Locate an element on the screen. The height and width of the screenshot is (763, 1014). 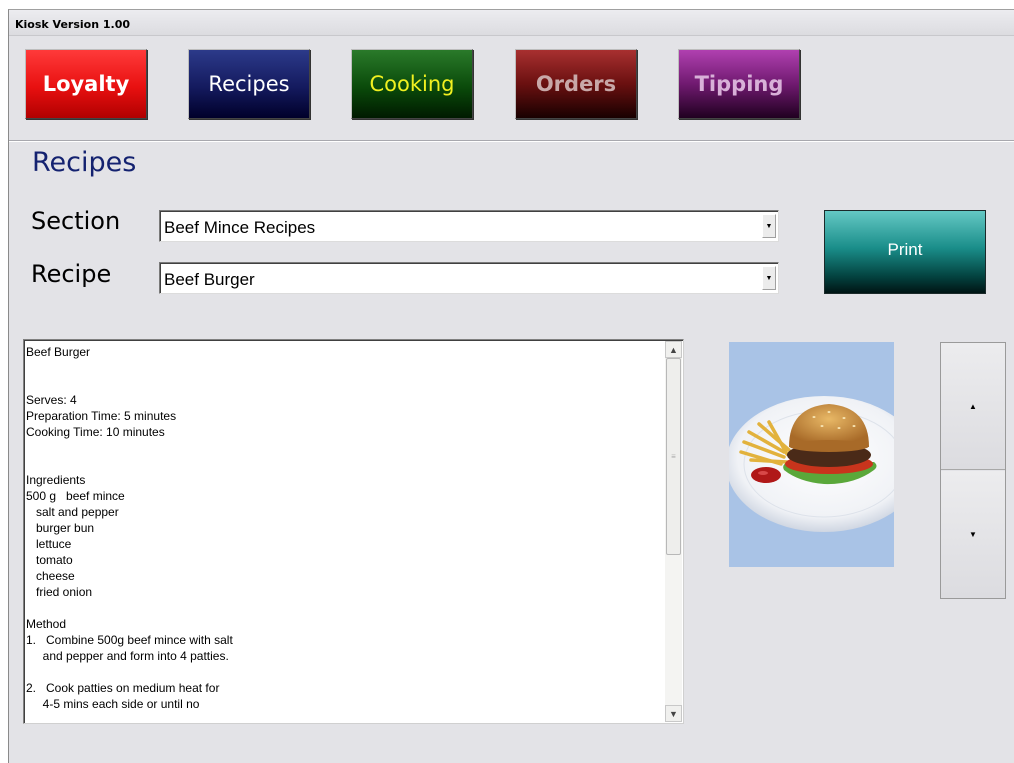
page-title: Recipes is located at coordinates (84, 162).